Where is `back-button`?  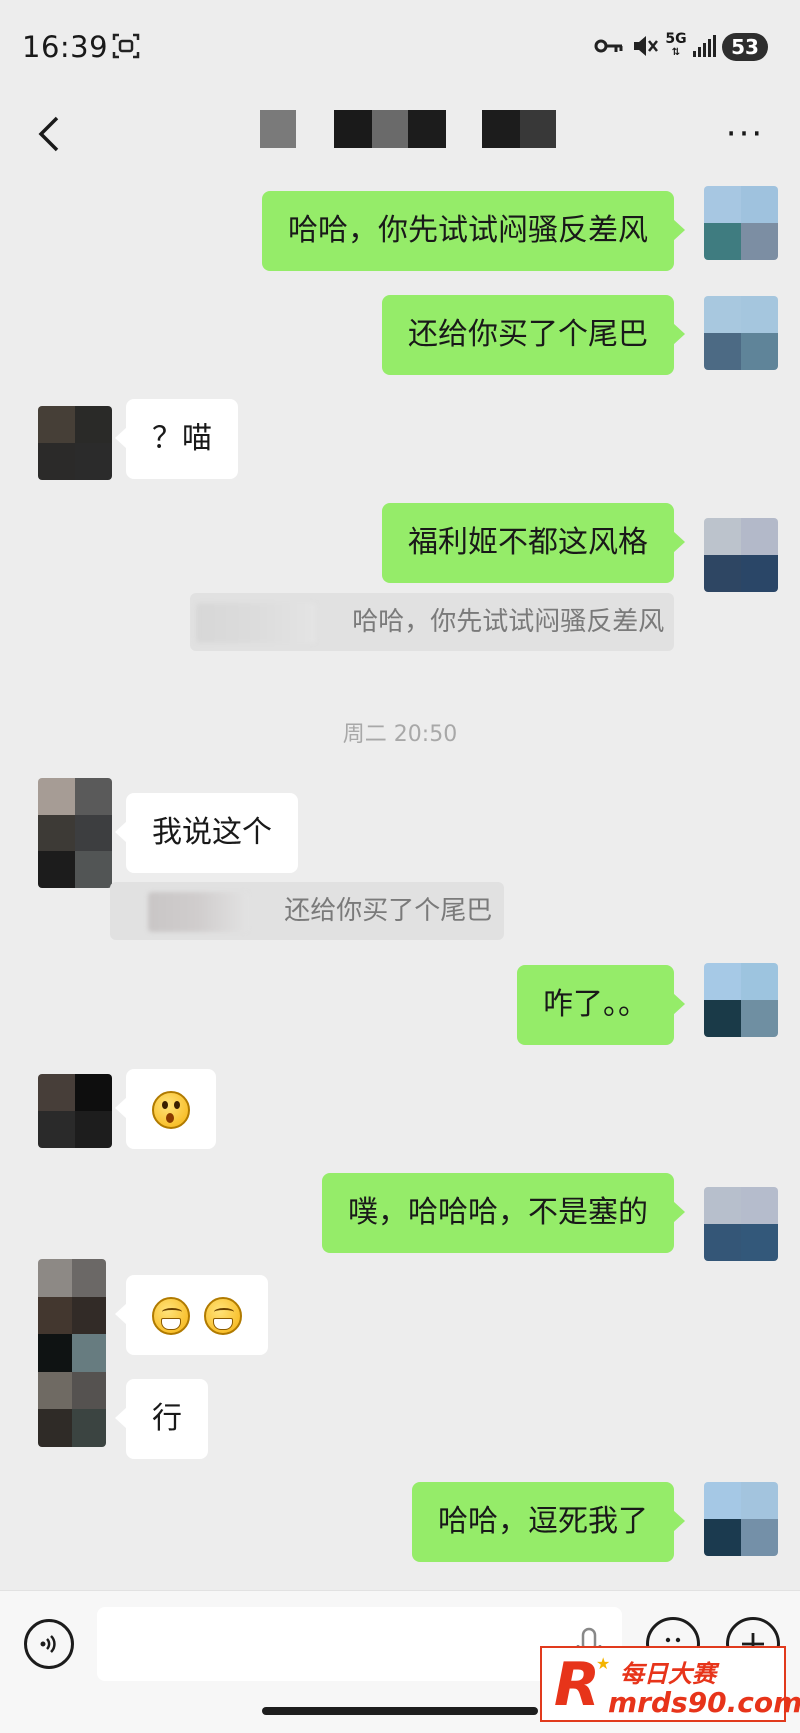
back-button is located at coordinates (49, 134).